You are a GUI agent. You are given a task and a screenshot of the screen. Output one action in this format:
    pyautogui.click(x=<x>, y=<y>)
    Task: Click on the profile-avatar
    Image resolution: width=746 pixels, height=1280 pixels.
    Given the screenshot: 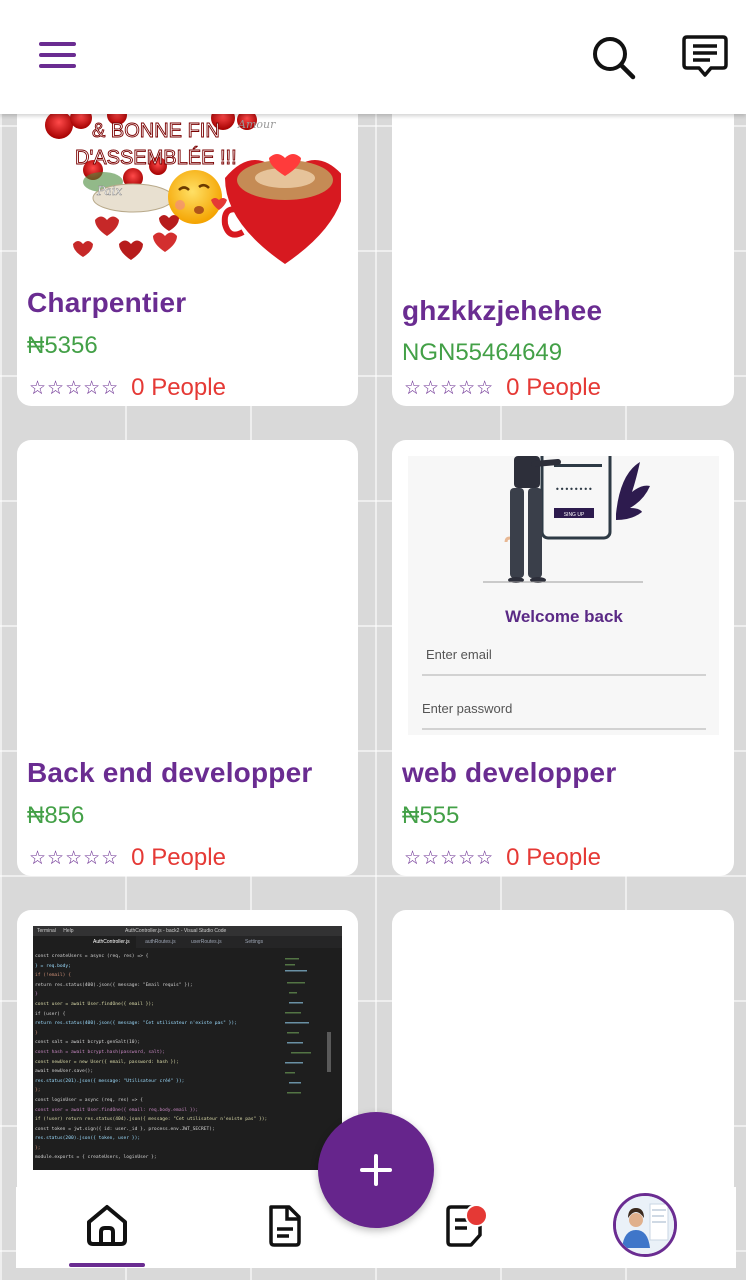 What is the action you would take?
    pyautogui.click(x=645, y=1225)
    